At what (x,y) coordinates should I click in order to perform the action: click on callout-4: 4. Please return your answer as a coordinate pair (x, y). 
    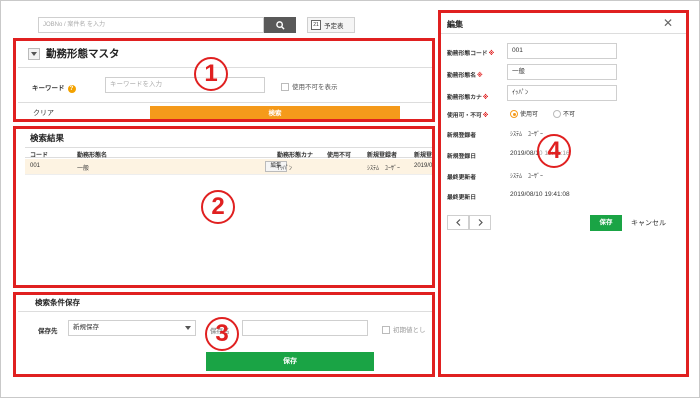
    Looking at the image, I should click on (554, 151).